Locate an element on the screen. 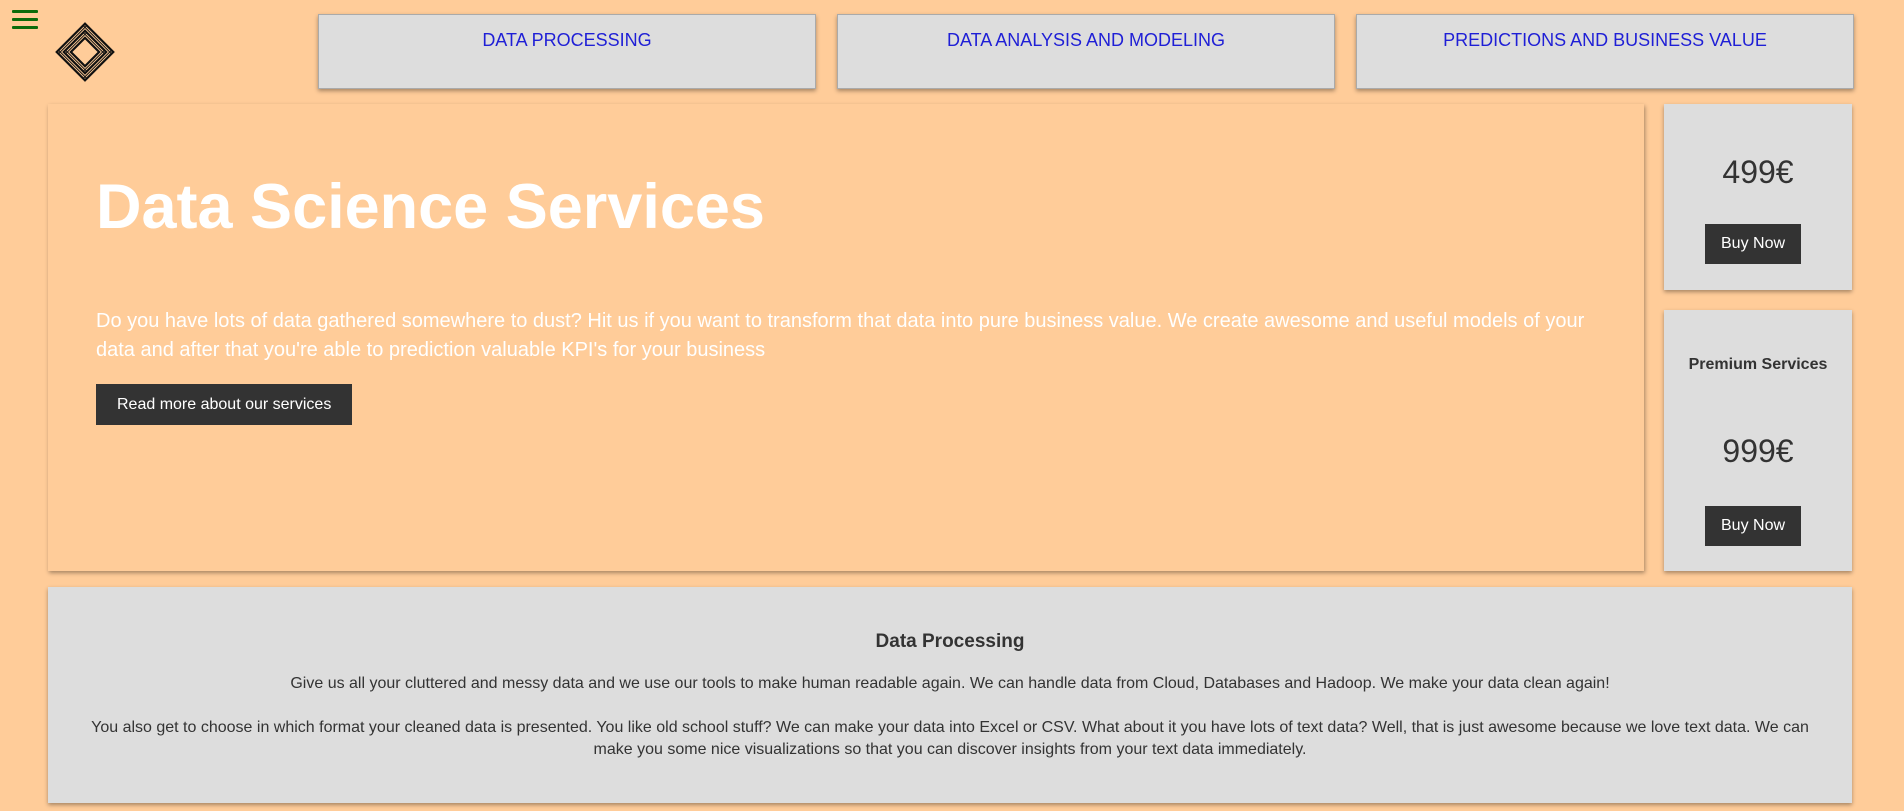 This screenshot has height=811, width=1904. pricing-card-premium: Premium Services 999€ Buy Now is located at coordinates (1758, 440).